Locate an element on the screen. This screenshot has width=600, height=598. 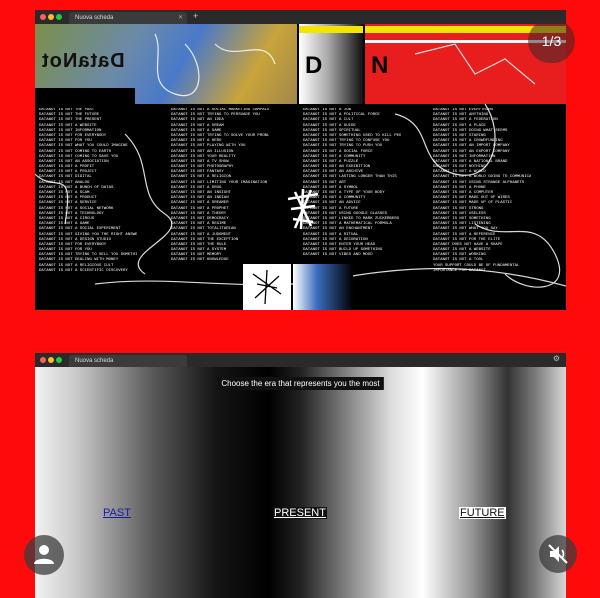
era-link-past: PAST is located at coordinates (117, 513).